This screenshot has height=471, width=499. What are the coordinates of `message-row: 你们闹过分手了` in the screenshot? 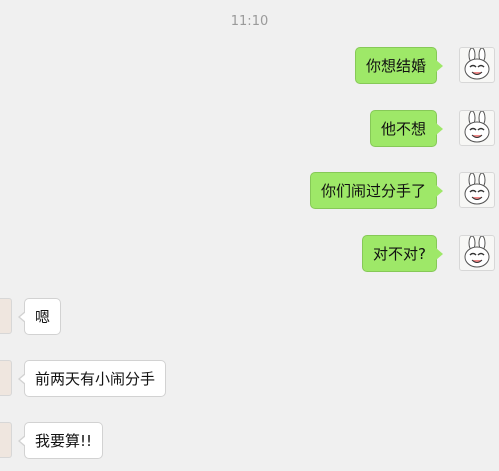 It's located at (249, 191).